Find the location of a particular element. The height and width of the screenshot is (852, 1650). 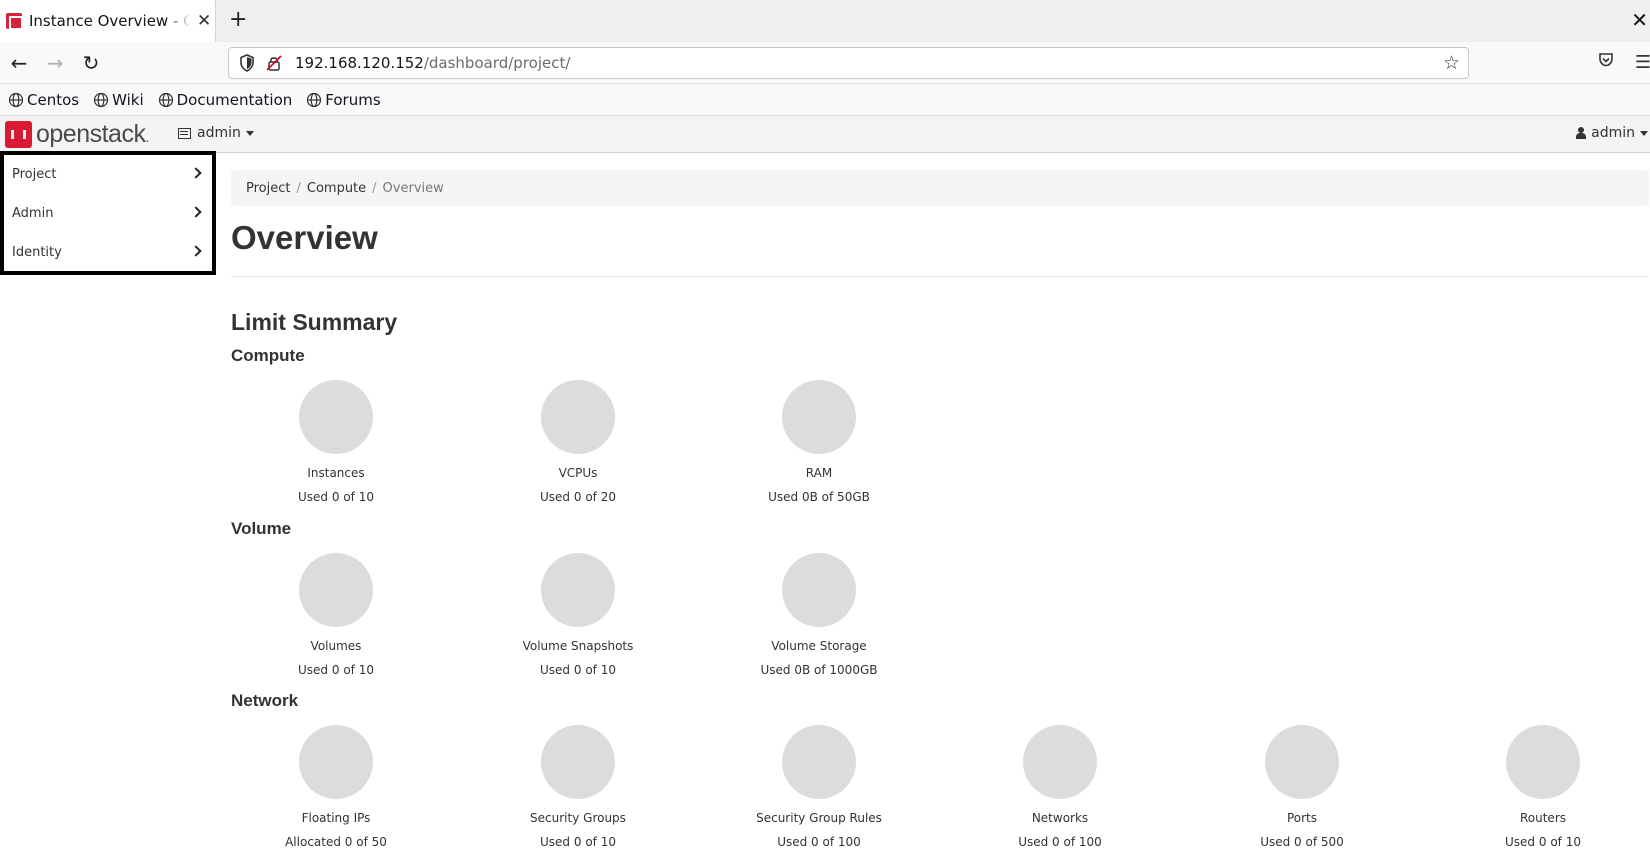

user-menu-dropdown: admin is located at coordinates (1612, 133).